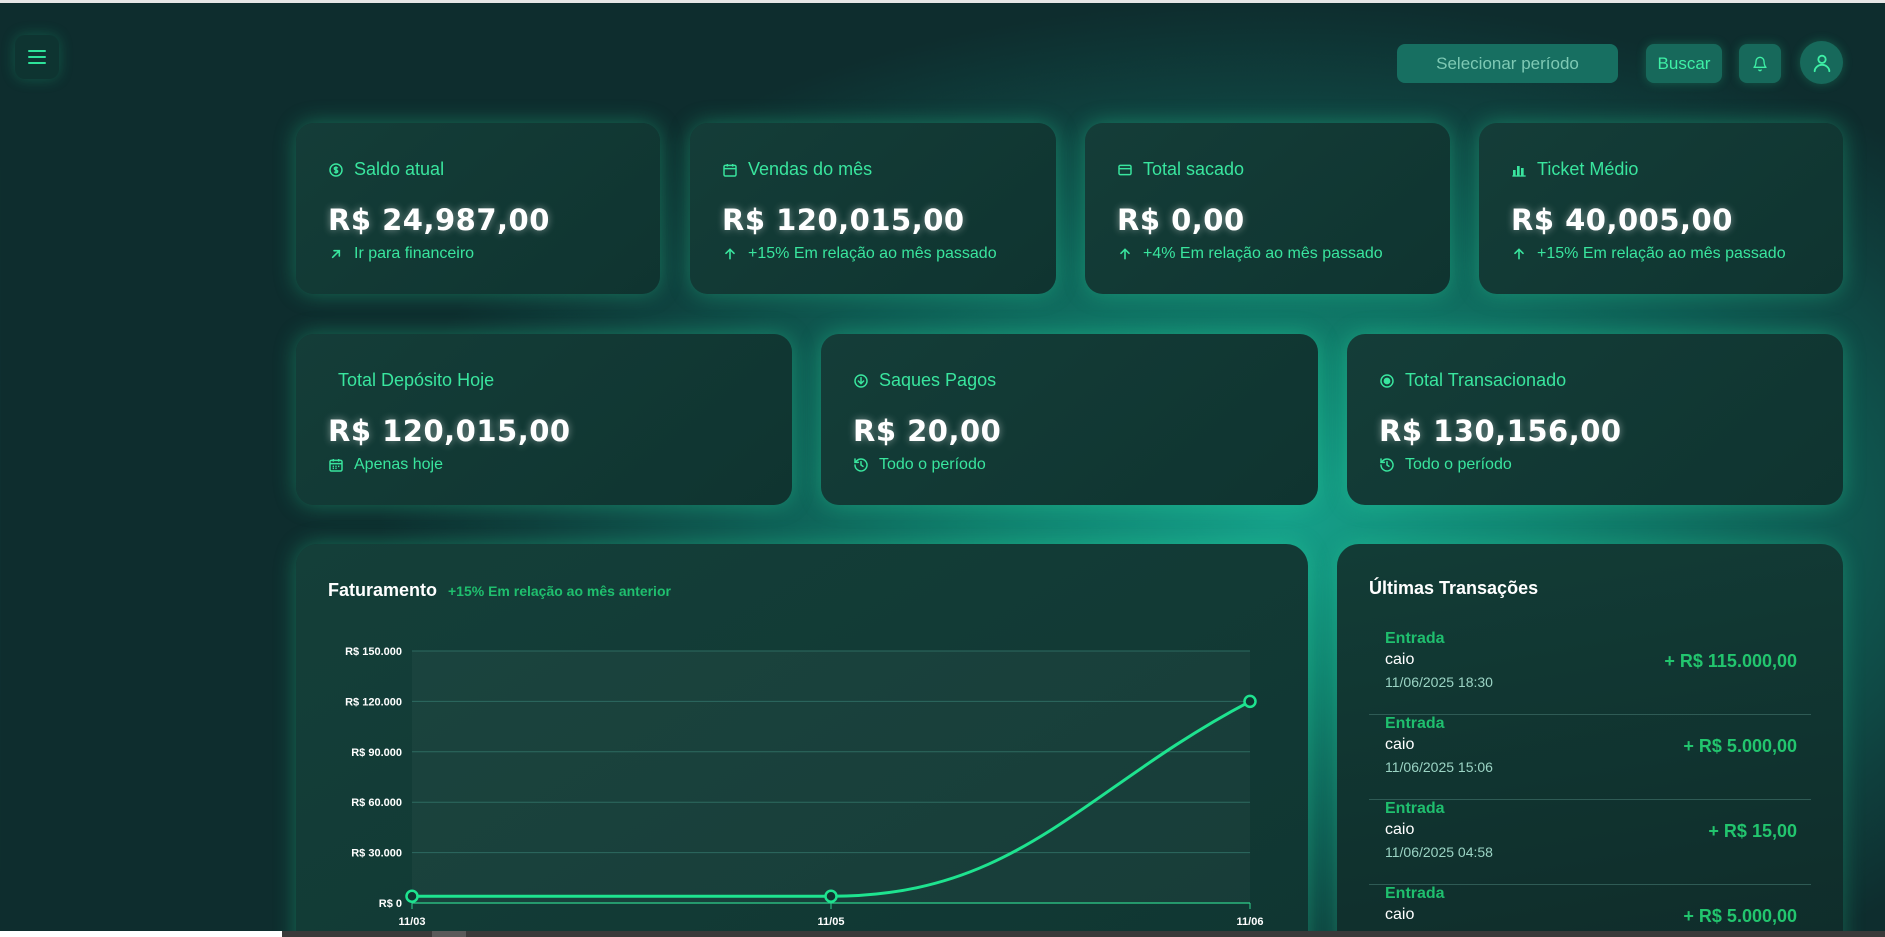  I want to click on y-tick-label: R$ 90.000, so click(376, 753).